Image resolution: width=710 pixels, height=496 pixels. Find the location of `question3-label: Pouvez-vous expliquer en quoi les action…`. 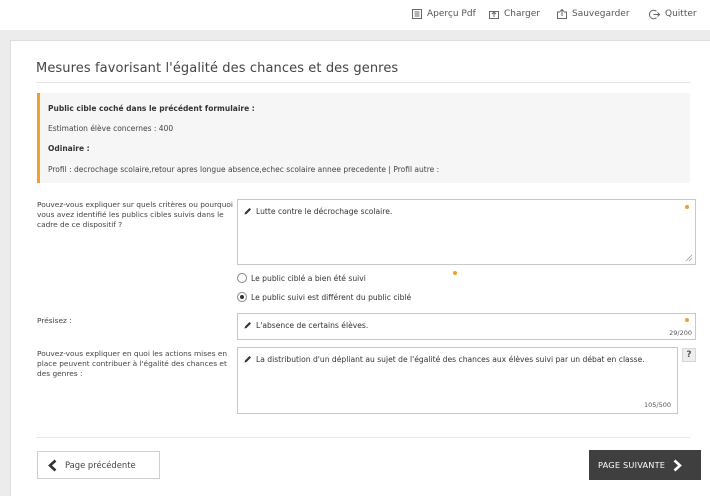

question3-label: Pouvez-vous expliquer en quoi les action… is located at coordinates (132, 363).